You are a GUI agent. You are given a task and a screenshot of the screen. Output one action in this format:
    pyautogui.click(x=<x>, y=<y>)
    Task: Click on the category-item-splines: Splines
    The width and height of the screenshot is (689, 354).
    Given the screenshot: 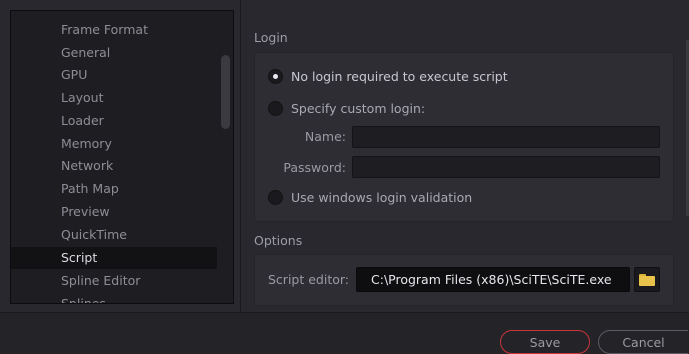 What is the action you would take?
    pyautogui.click(x=114, y=298)
    